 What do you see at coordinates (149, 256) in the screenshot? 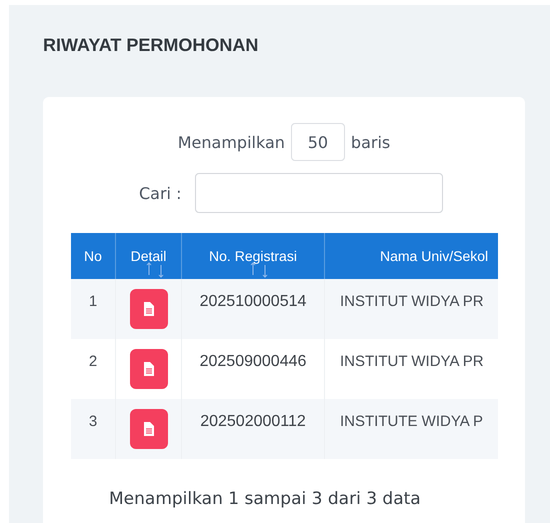
I see `column-header: Detail` at bounding box center [149, 256].